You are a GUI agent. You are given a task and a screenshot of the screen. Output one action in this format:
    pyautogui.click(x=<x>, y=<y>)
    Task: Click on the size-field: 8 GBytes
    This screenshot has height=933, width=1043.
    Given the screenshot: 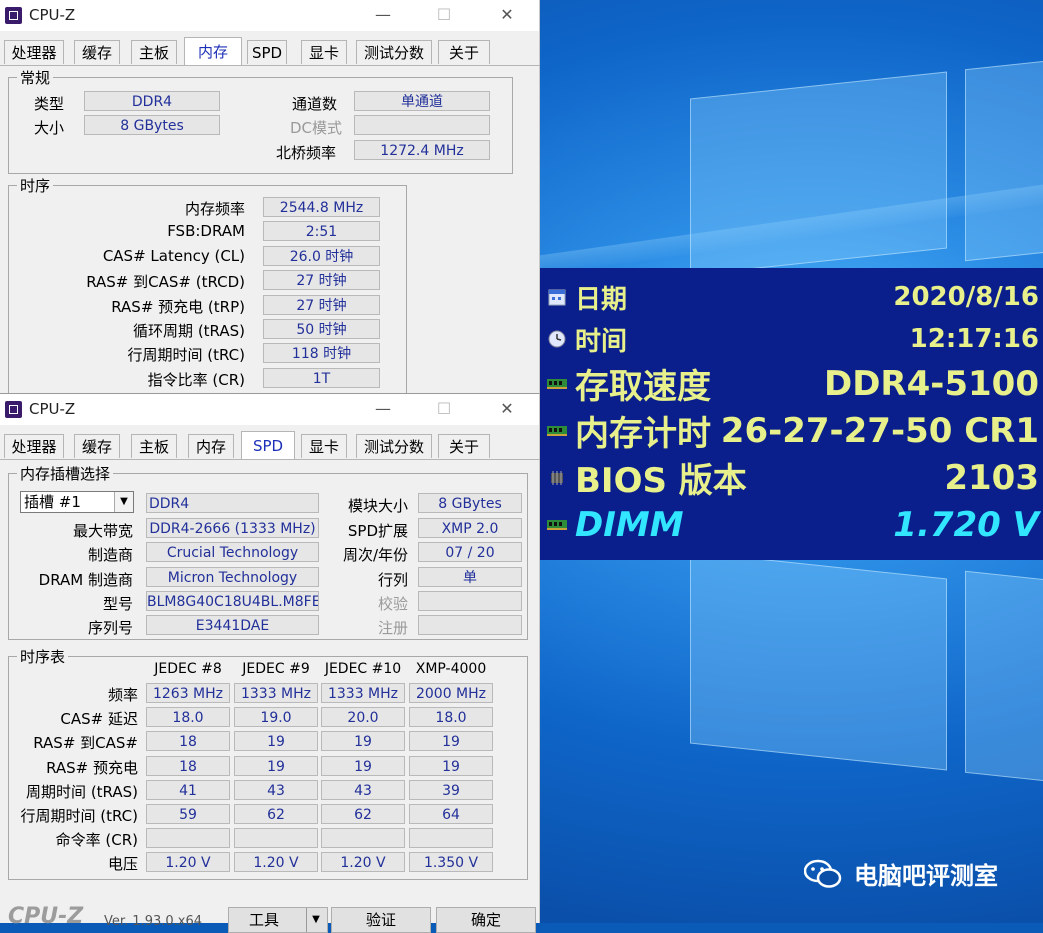 What is the action you would take?
    pyautogui.click(x=152, y=125)
    